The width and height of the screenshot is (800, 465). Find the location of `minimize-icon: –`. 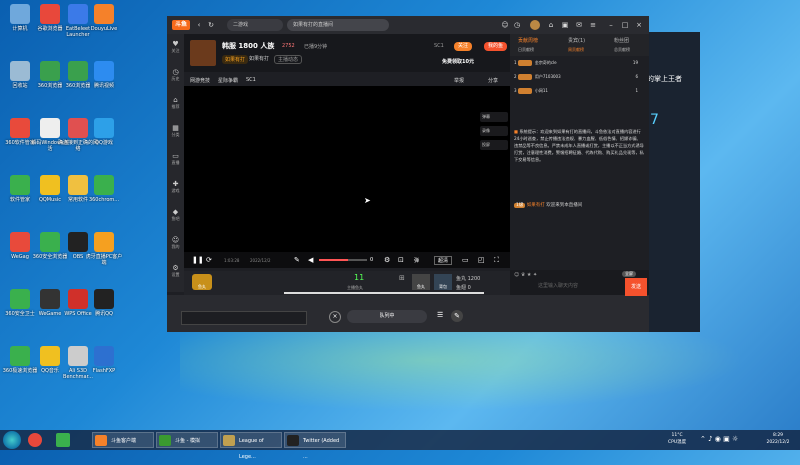

minimize-icon: – is located at coordinates (611, 25).